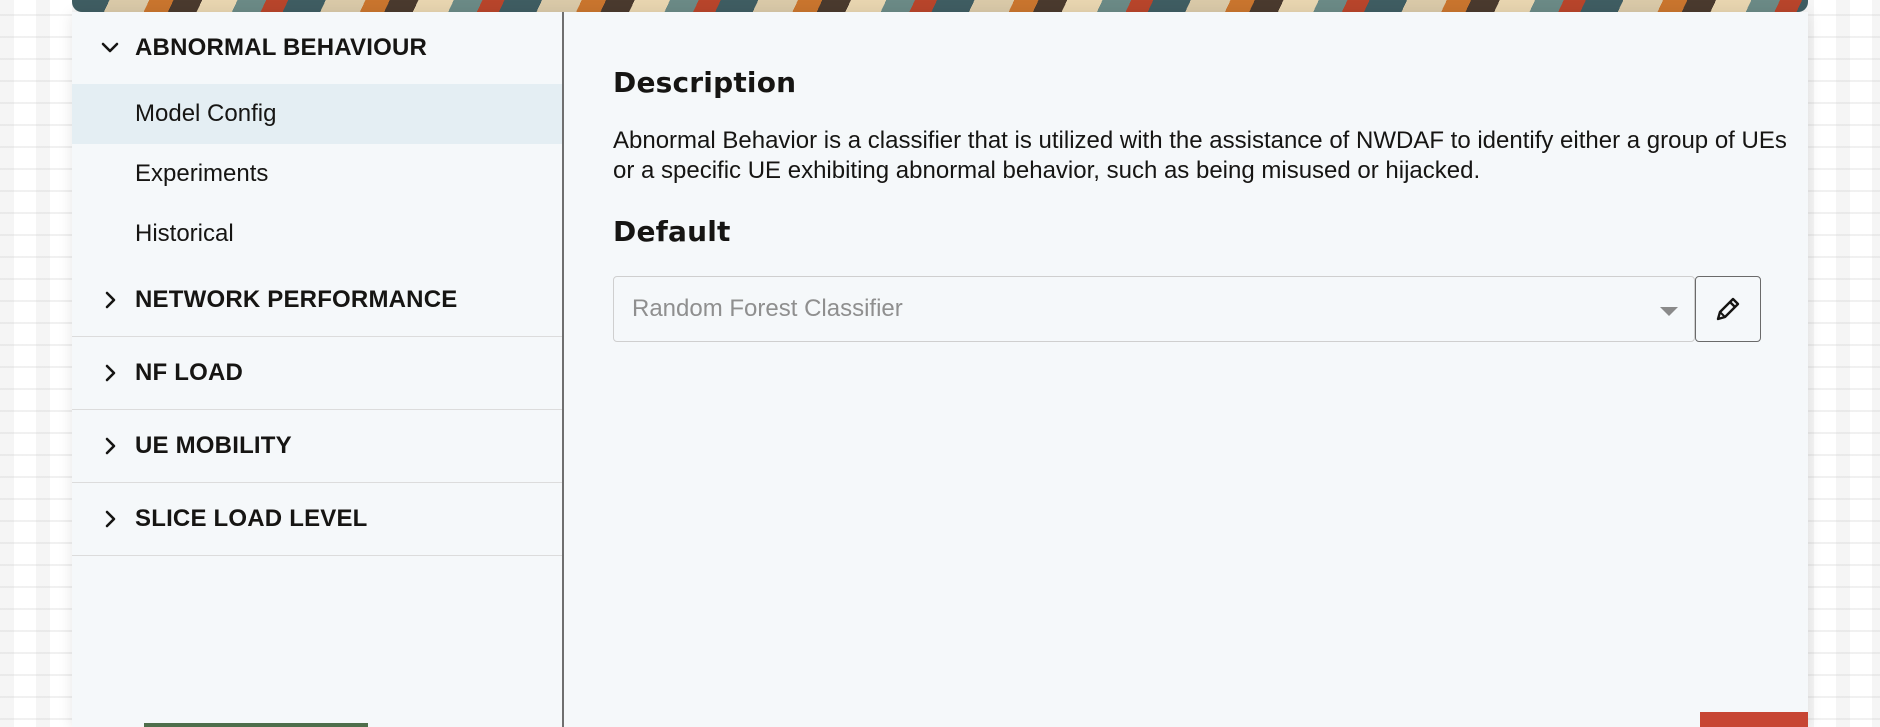 Image resolution: width=1880 pixels, height=727 pixels. What do you see at coordinates (1754, 719) in the screenshot?
I see `footer-action-button` at bounding box center [1754, 719].